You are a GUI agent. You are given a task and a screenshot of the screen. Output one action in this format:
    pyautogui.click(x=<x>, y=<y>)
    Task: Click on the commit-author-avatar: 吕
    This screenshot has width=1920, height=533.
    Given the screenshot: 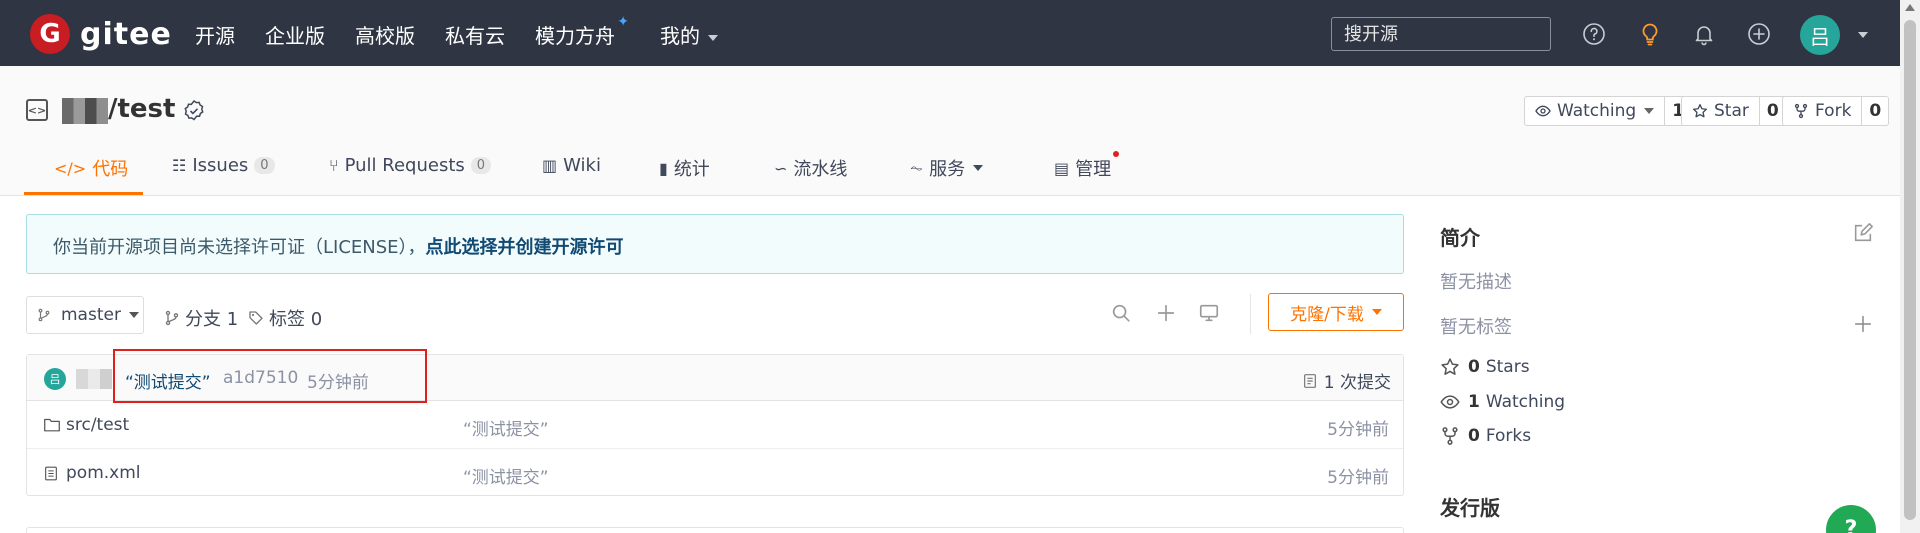 What is the action you would take?
    pyautogui.click(x=55, y=379)
    